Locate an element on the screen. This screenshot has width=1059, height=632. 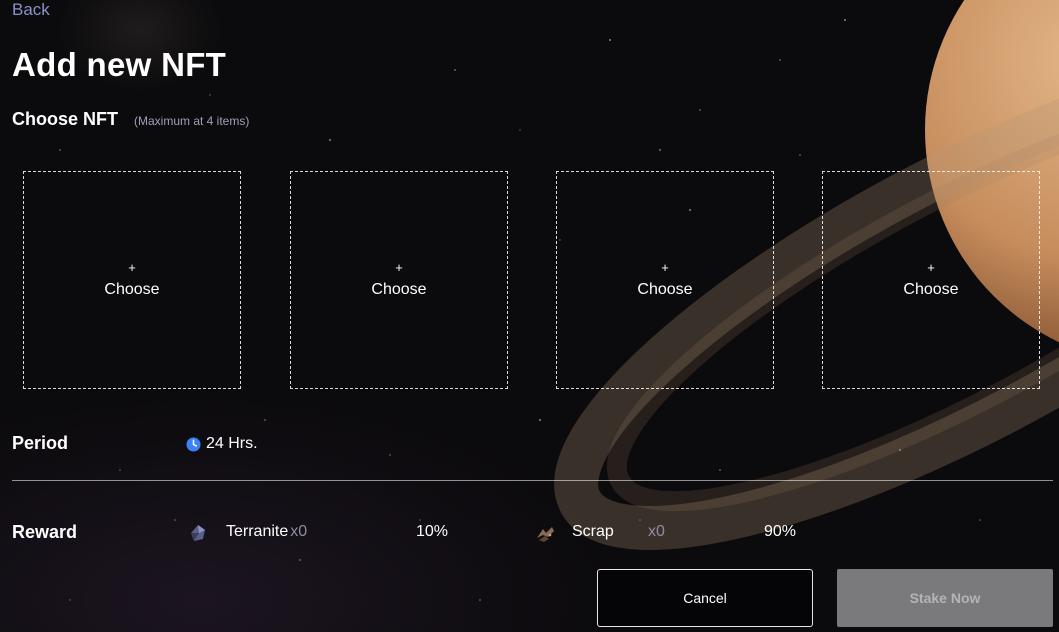
clock-icon is located at coordinates (193, 444).